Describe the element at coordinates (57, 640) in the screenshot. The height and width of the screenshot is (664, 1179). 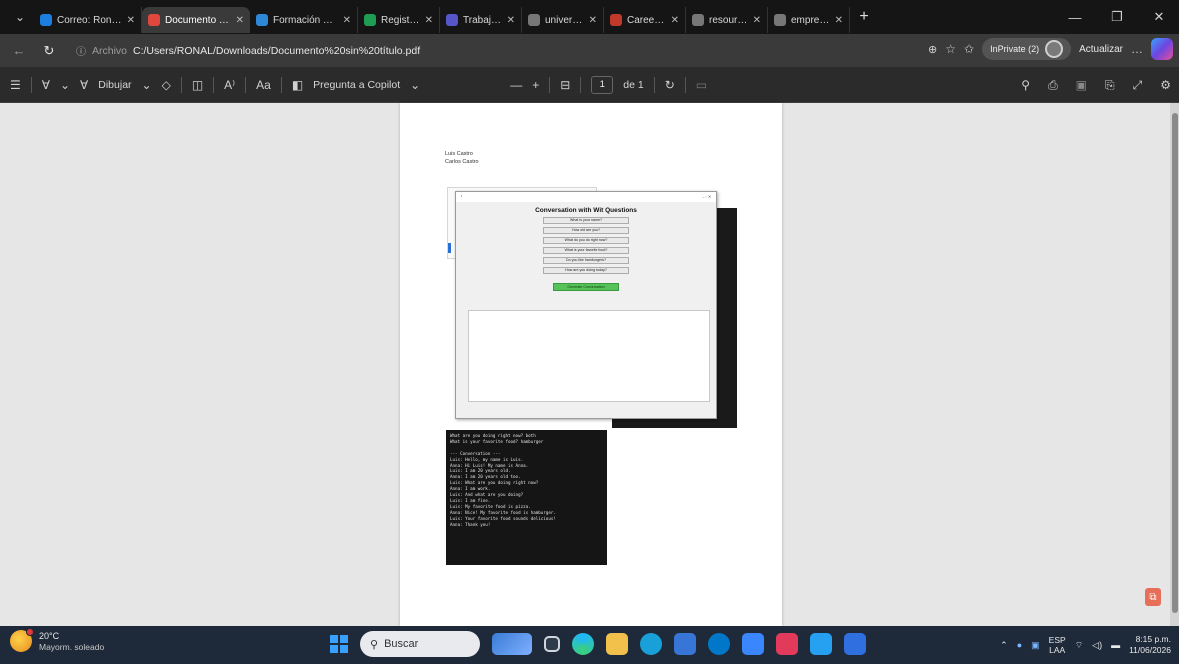
I see `weather-widget: 20°C Mayorm. soleado` at that location.